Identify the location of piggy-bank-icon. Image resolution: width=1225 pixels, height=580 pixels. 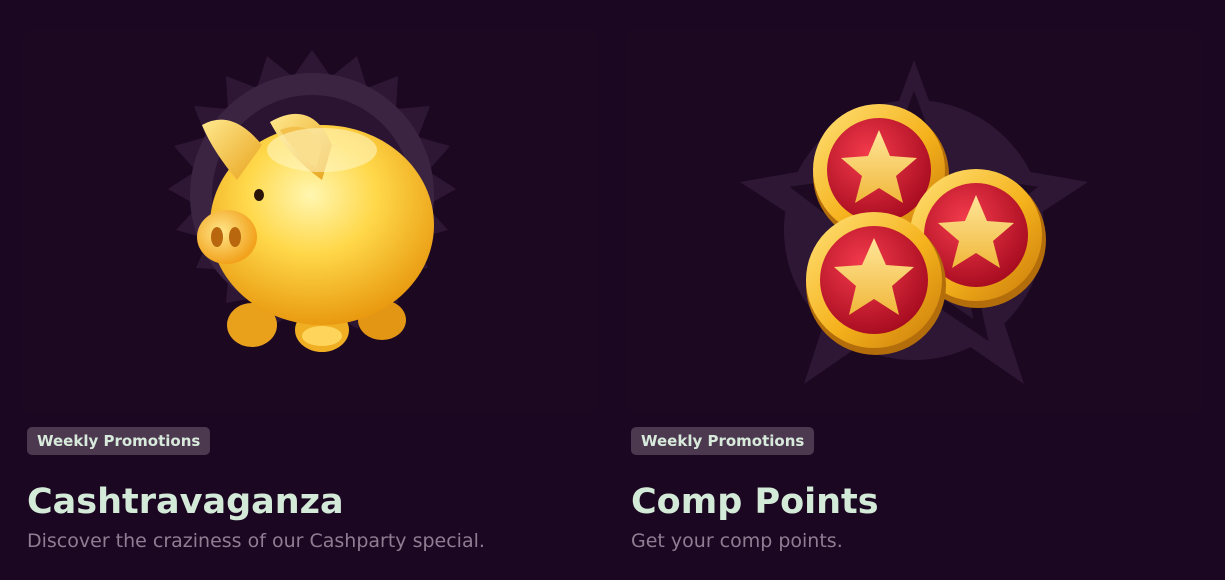
(312, 201).